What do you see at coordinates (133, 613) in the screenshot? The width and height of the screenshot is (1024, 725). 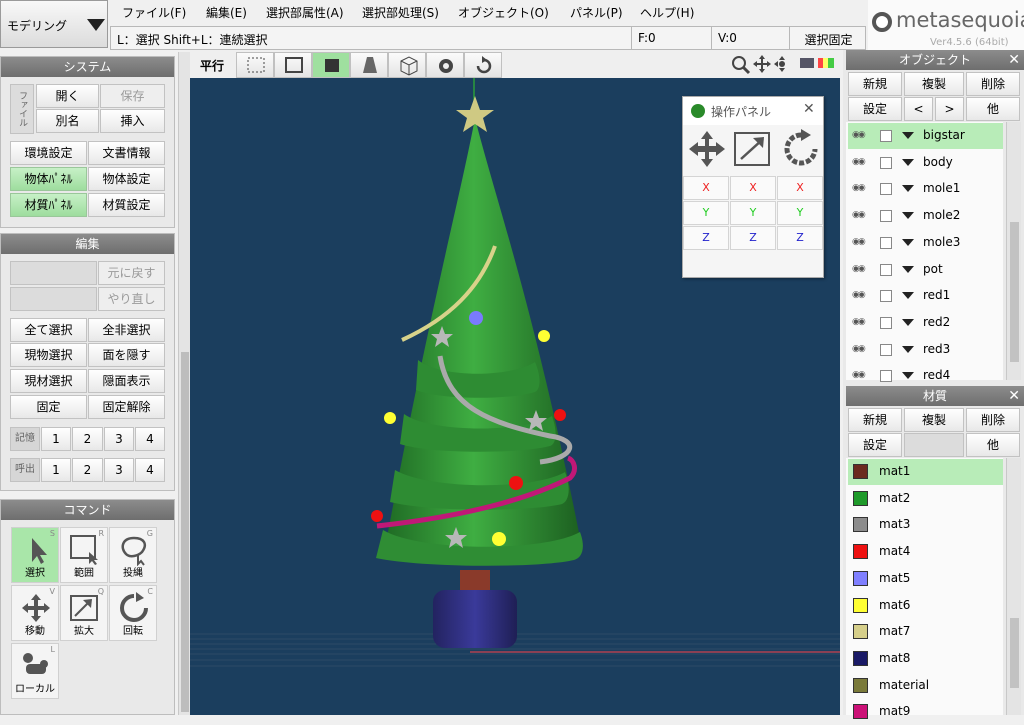 I see `rotate-tool: C 回転` at bounding box center [133, 613].